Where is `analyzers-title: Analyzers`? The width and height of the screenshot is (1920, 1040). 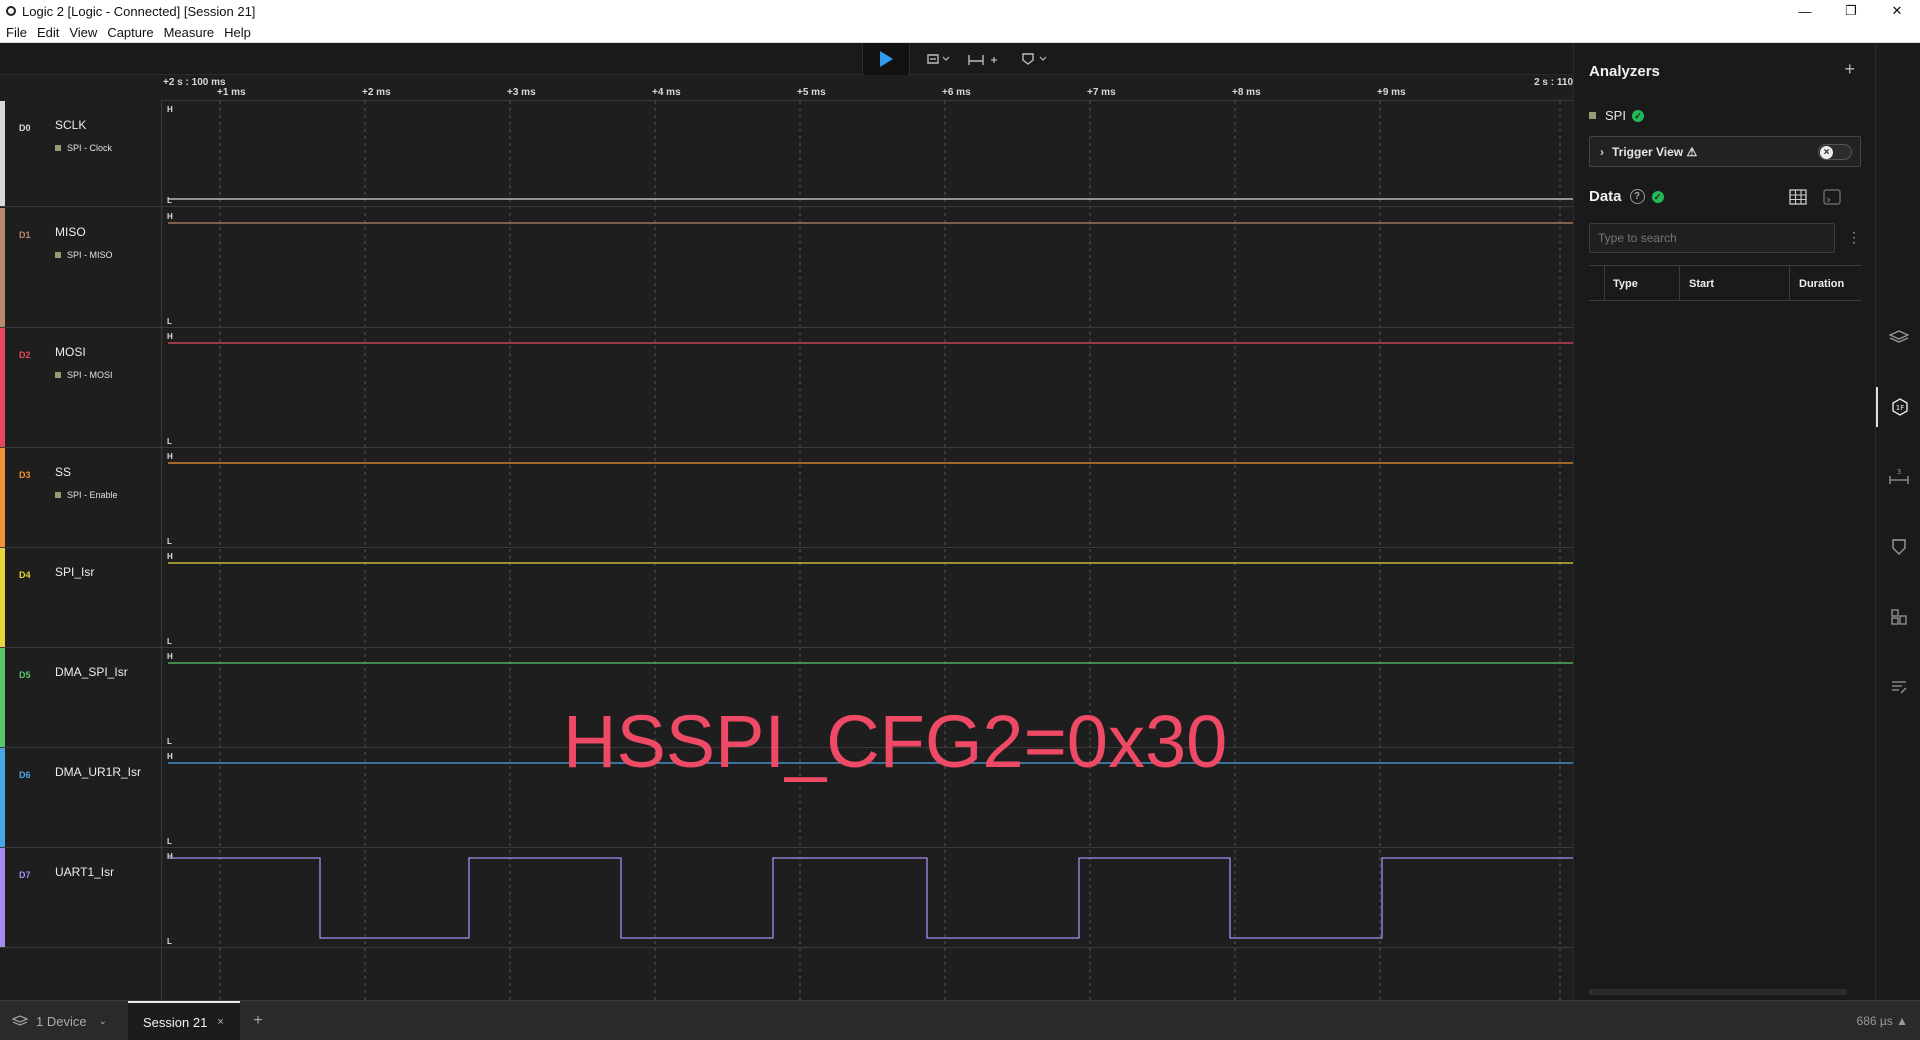
analyzers-title: Analyzers is located at coordinates (1624, 71).